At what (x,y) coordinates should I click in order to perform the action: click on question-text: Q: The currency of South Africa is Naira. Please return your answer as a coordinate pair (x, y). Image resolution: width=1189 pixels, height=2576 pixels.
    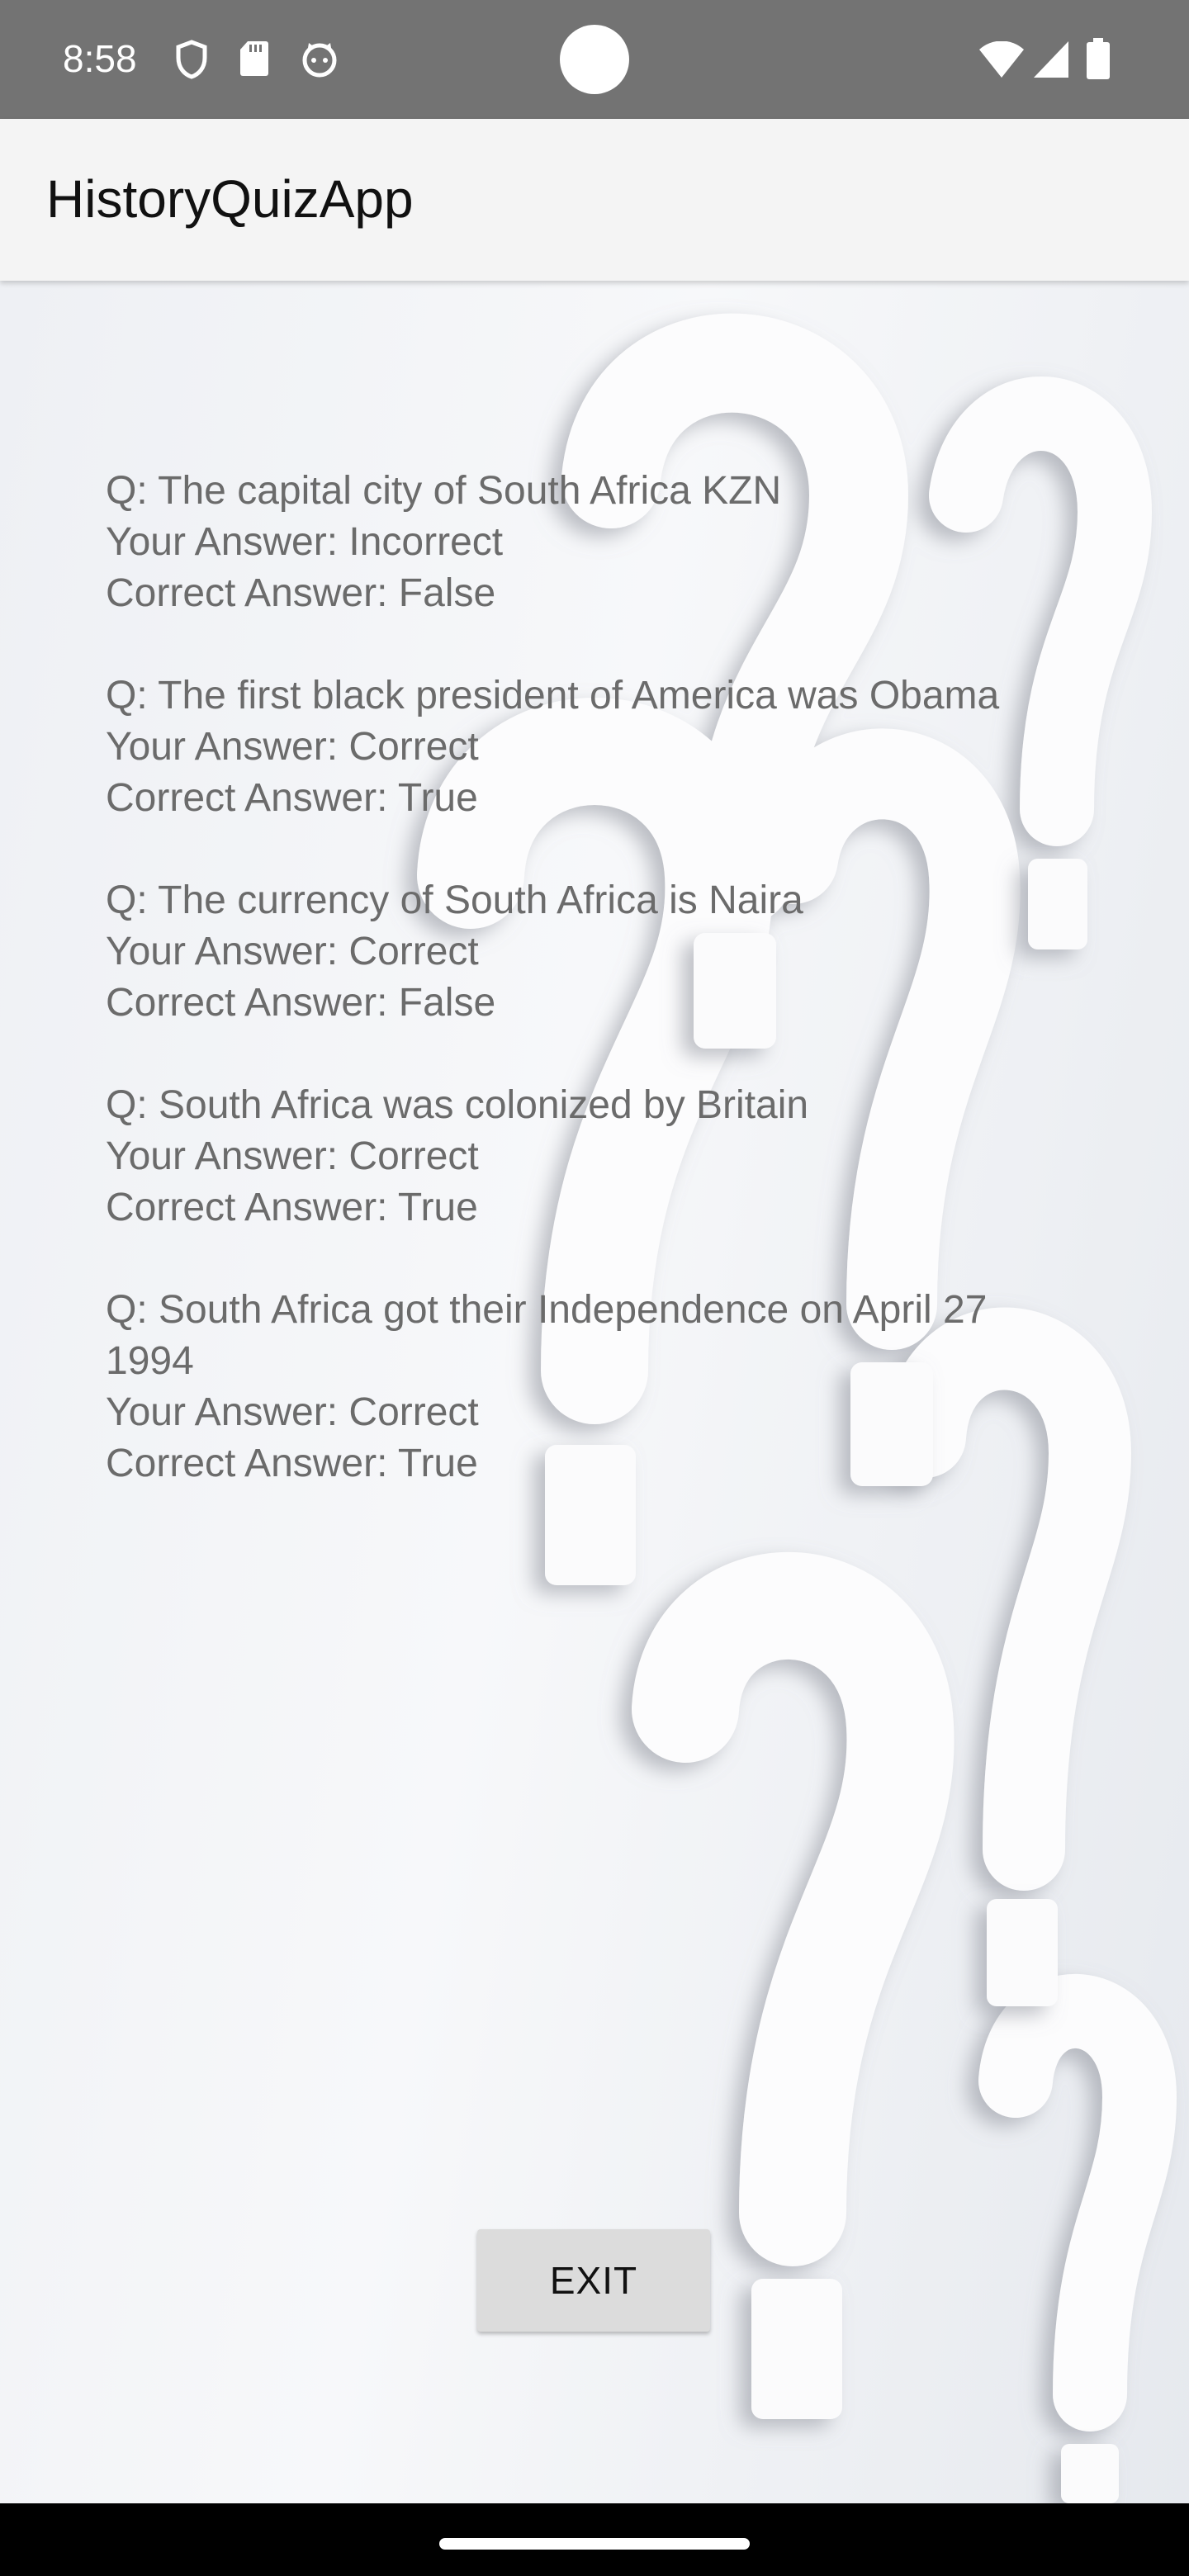
    Looking at the image, I should click on (454, 900).